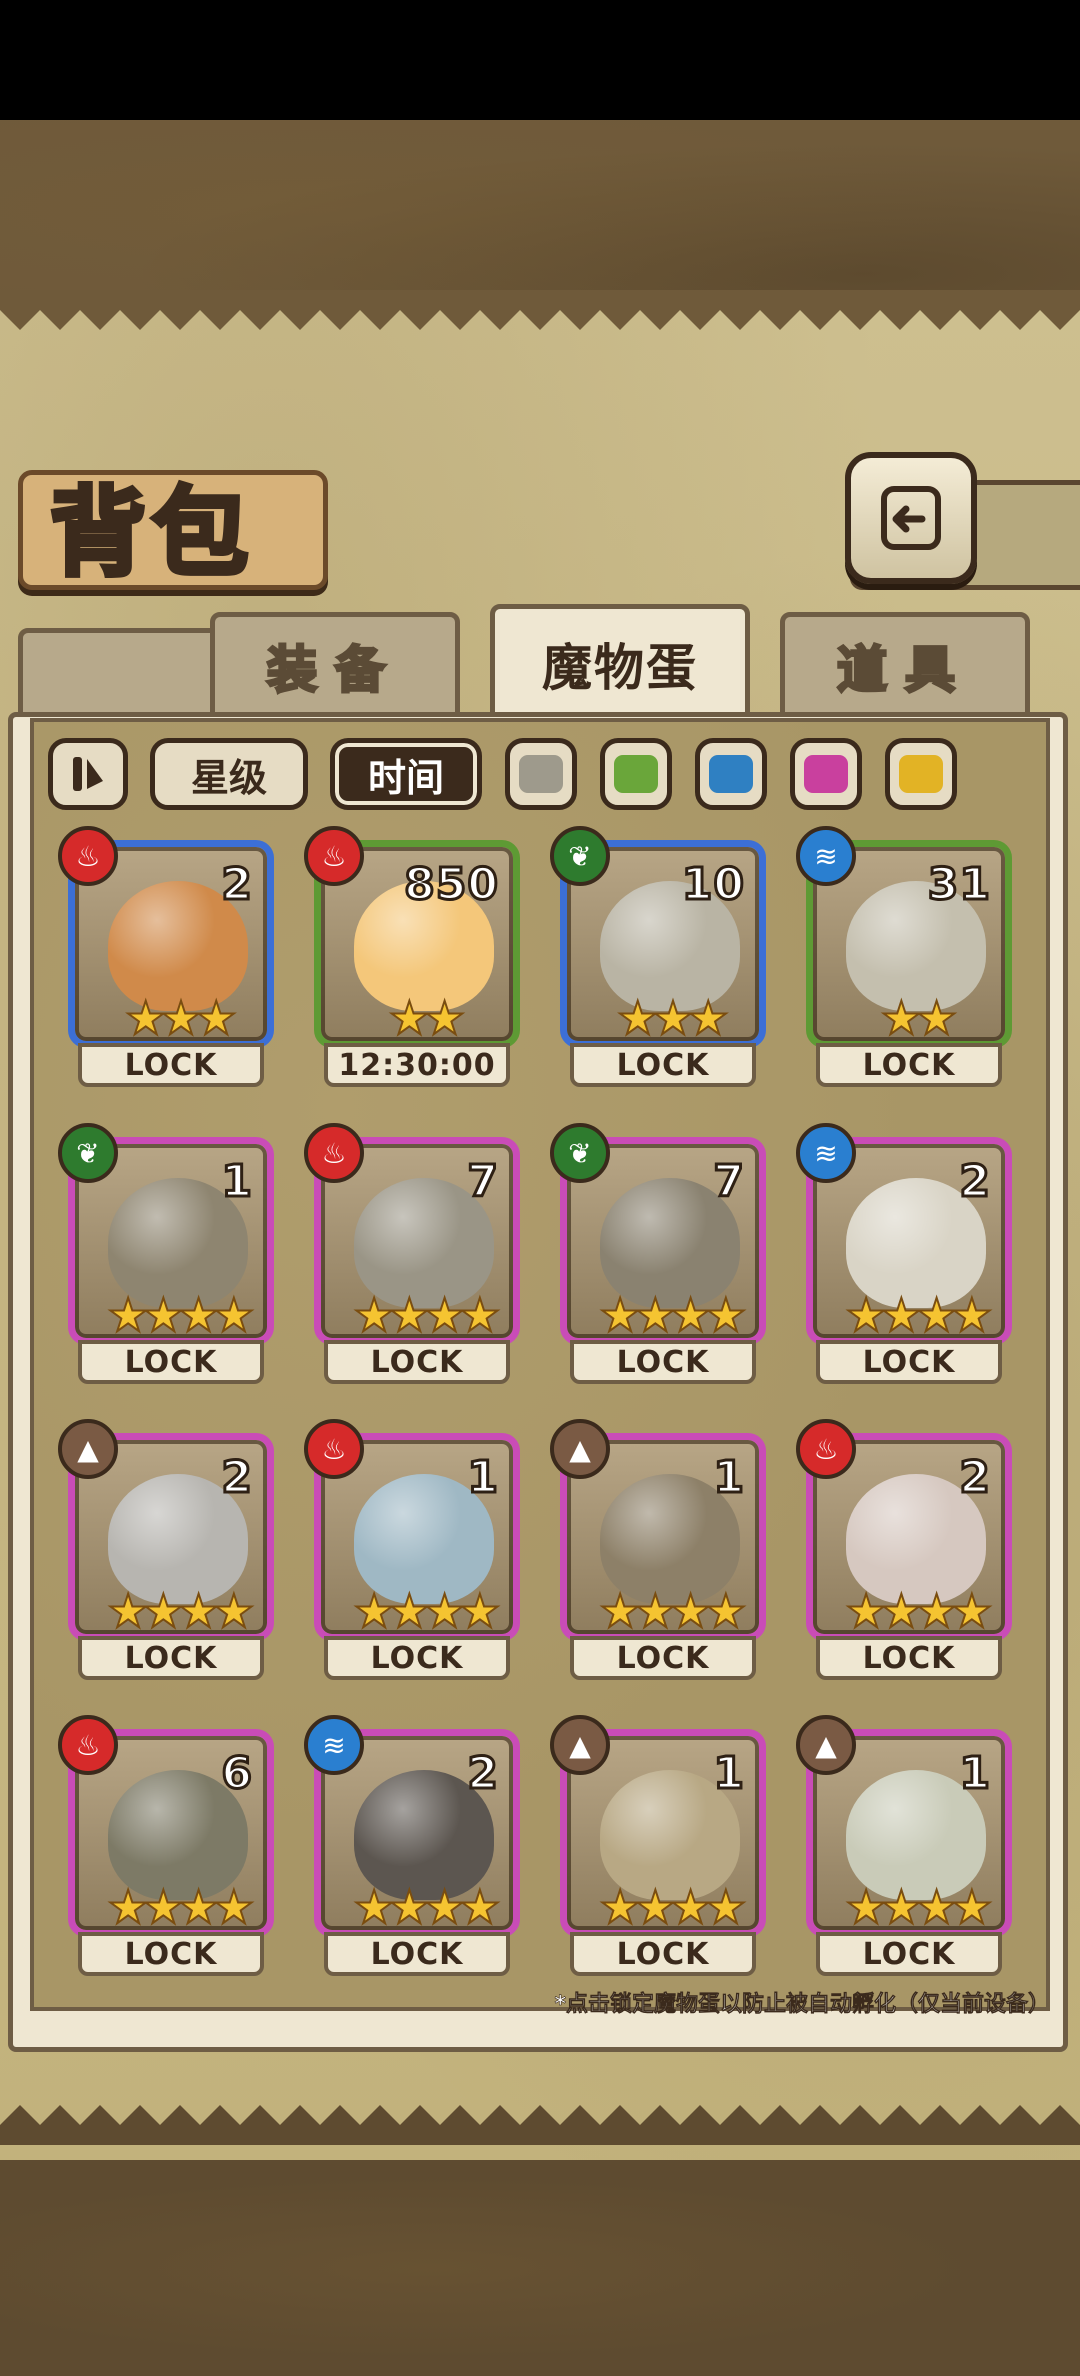  Describe the element at coordinates (166, 1847) in the screenshot. I see `egg-card: 6 ★★★★ ♨ LOCK` at that location.